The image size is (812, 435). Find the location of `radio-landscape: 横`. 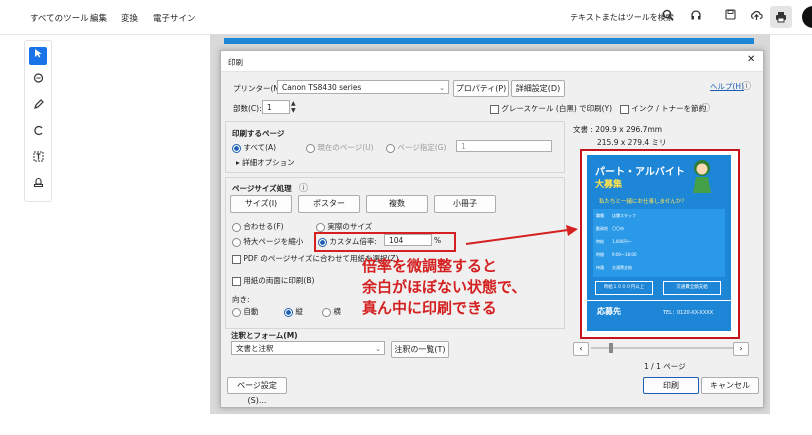

radio-landscape: 横 is located at coordinates (331, 311).